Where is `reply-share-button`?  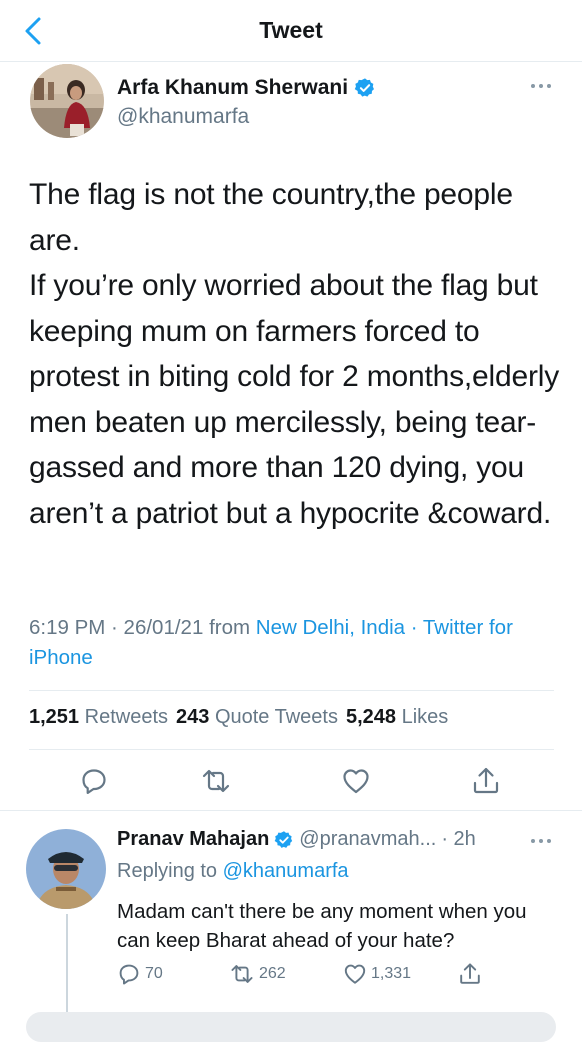
reply-share-button is located at coordinates (470, 974).